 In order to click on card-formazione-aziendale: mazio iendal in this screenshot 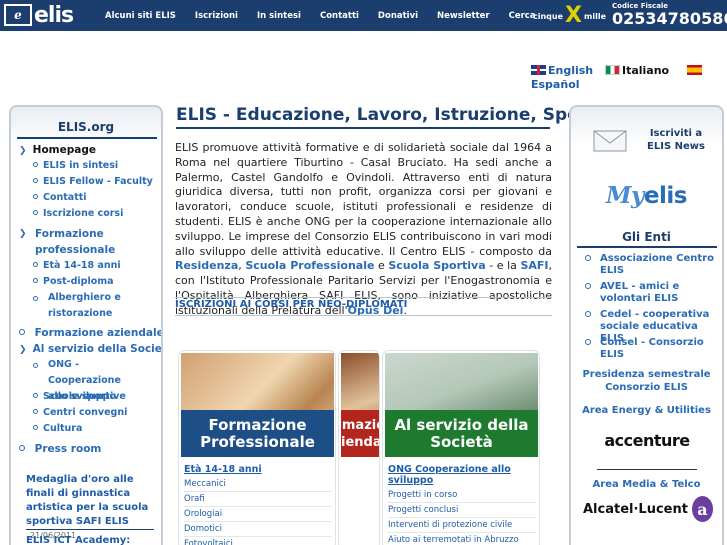, I will do `click(359, 447)`.